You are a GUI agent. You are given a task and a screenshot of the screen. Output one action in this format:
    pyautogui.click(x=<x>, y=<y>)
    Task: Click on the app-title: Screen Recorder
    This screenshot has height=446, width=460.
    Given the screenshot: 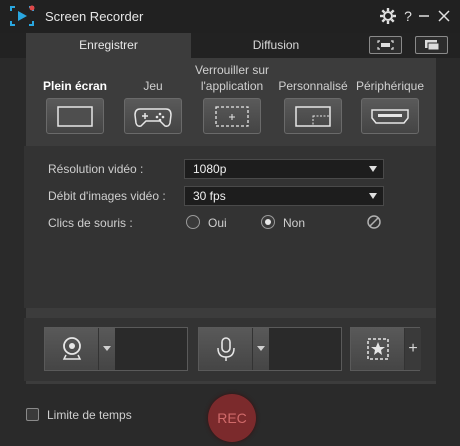 What is the action you would take?
    pyautogui.click(x=94, y=16)
    